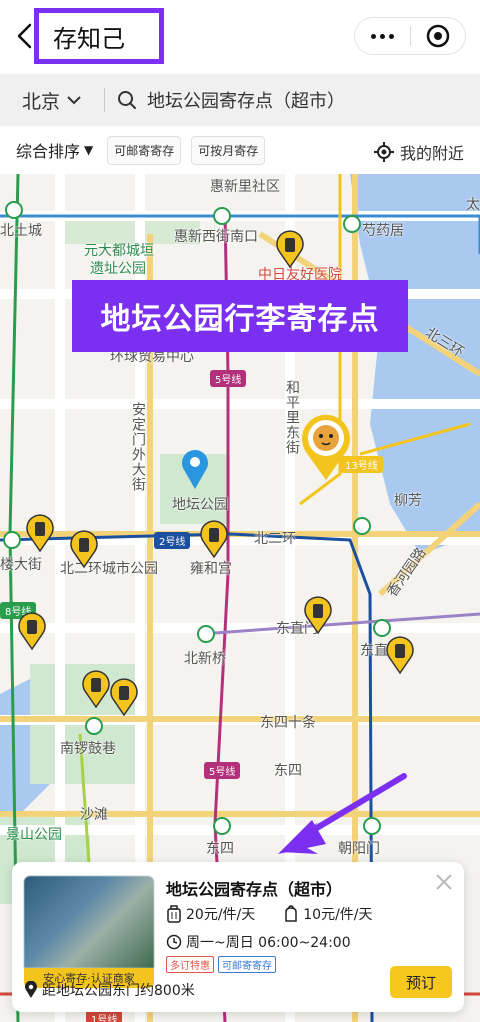 The width and height of the screenshot is (480, 1022). I want to click on map-label-huixin-south: 惠新西街南口, so click(216, 237).